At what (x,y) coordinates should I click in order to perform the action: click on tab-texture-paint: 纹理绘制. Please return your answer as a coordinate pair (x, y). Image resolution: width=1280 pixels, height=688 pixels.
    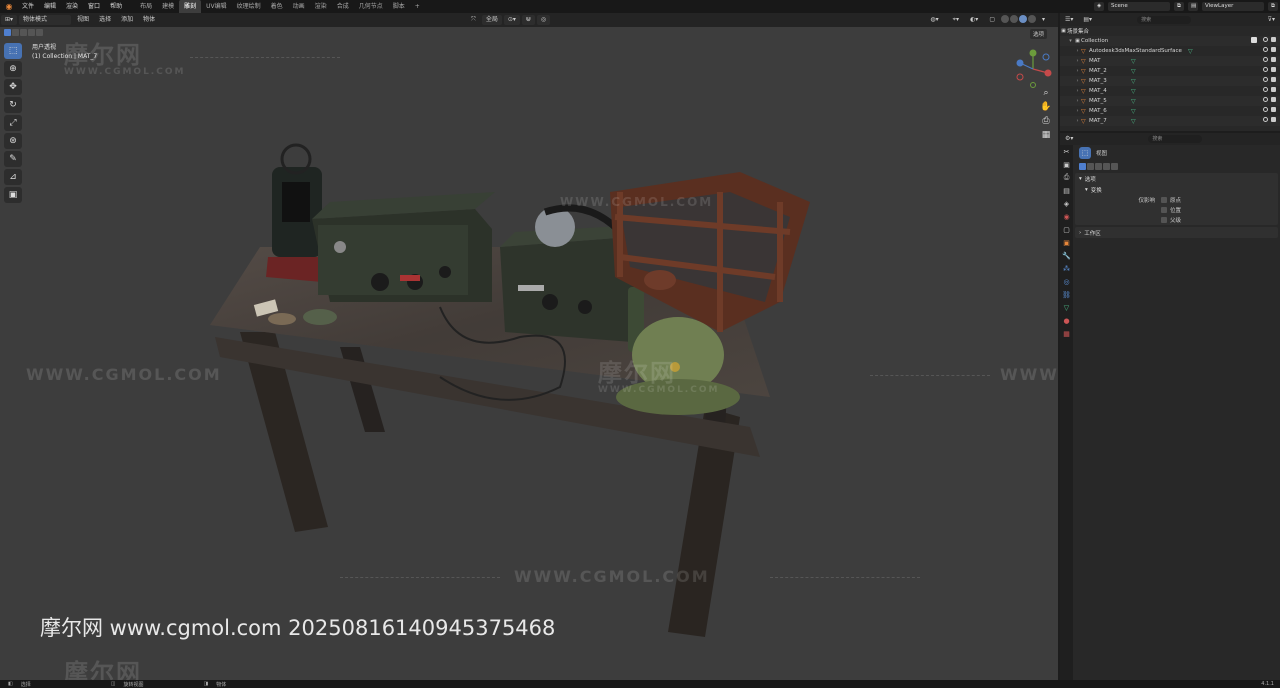
    Looking at the image, I should click on (249, 6).